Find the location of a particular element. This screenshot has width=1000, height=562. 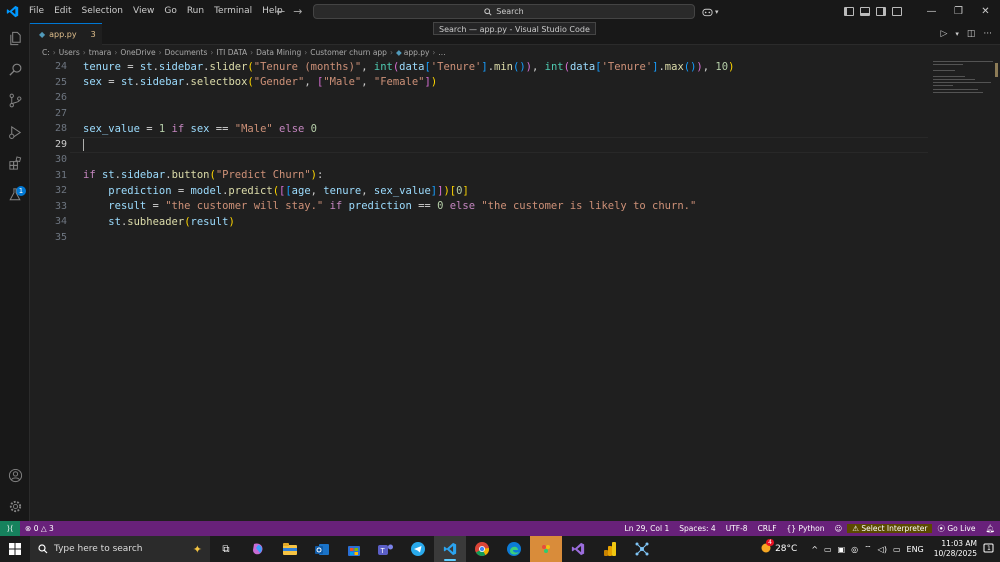

store-icon is located at coordinates (354, 549).